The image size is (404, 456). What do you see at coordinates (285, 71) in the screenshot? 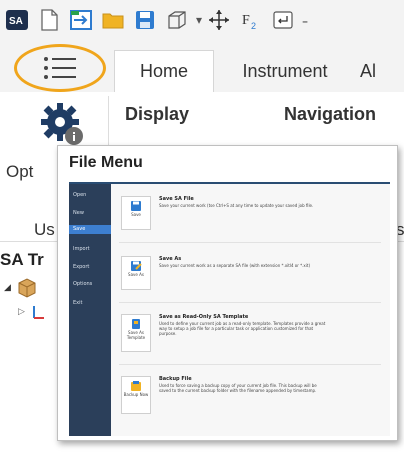
I see `tab-instrument: Instrument` at bounding box center [285, 71].